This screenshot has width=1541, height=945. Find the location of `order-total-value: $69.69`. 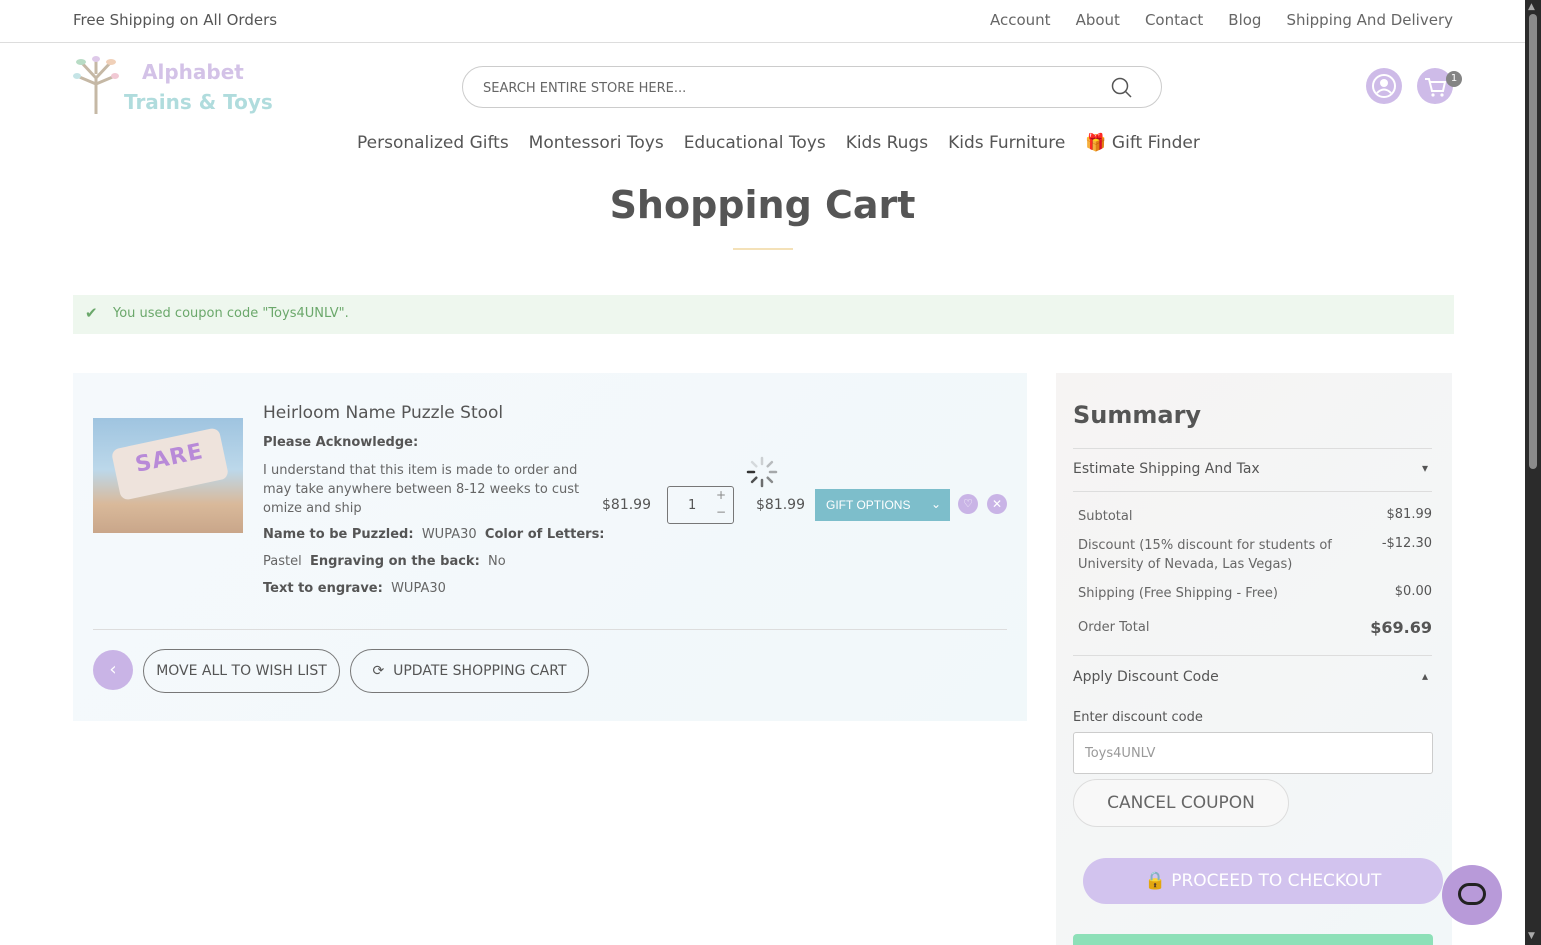

order-total-value: $69.69 is located at coordinates (1401, 627).